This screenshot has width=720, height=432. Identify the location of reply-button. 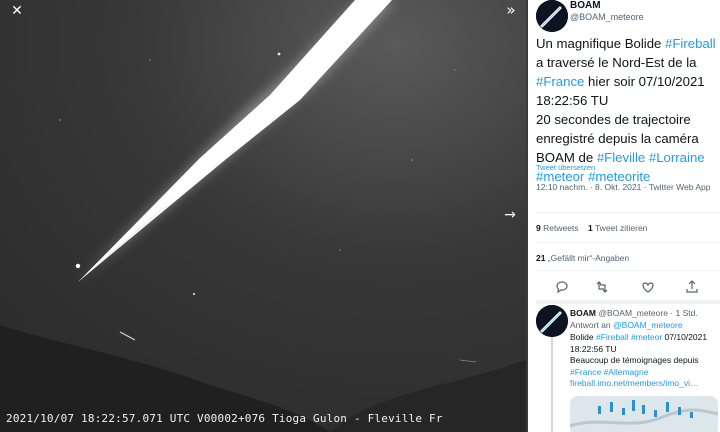
(562, 287).